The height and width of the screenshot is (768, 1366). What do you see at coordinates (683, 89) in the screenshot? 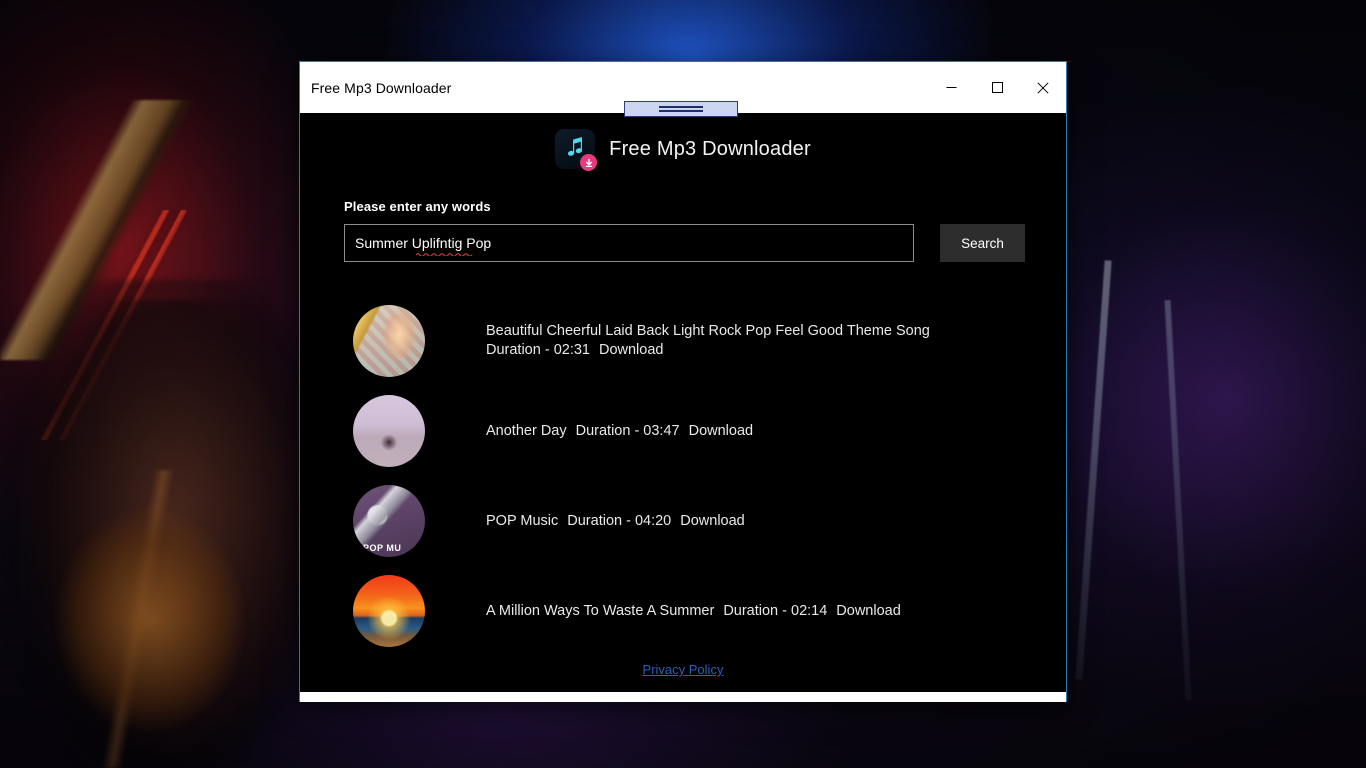
I see `window-titlebar: Free Mp3 Downloader` at bounding box center [683, 89].